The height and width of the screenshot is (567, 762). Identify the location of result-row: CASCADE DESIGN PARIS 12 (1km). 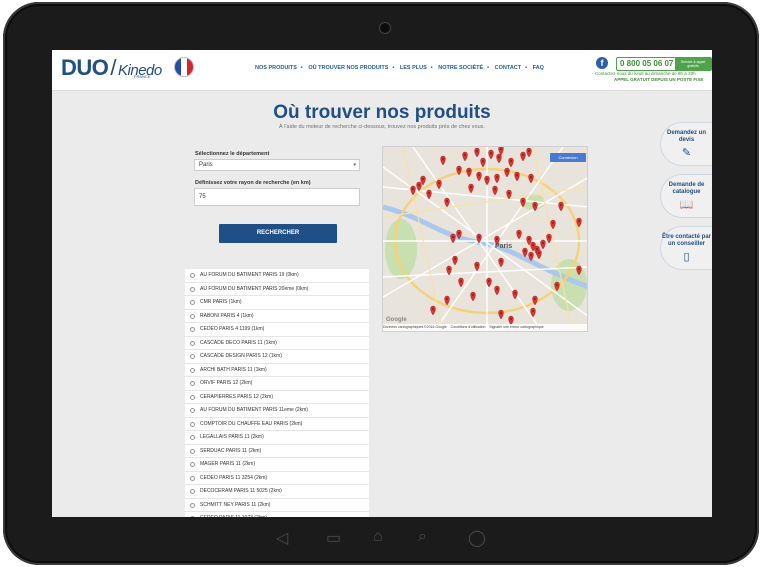
(277, 357).